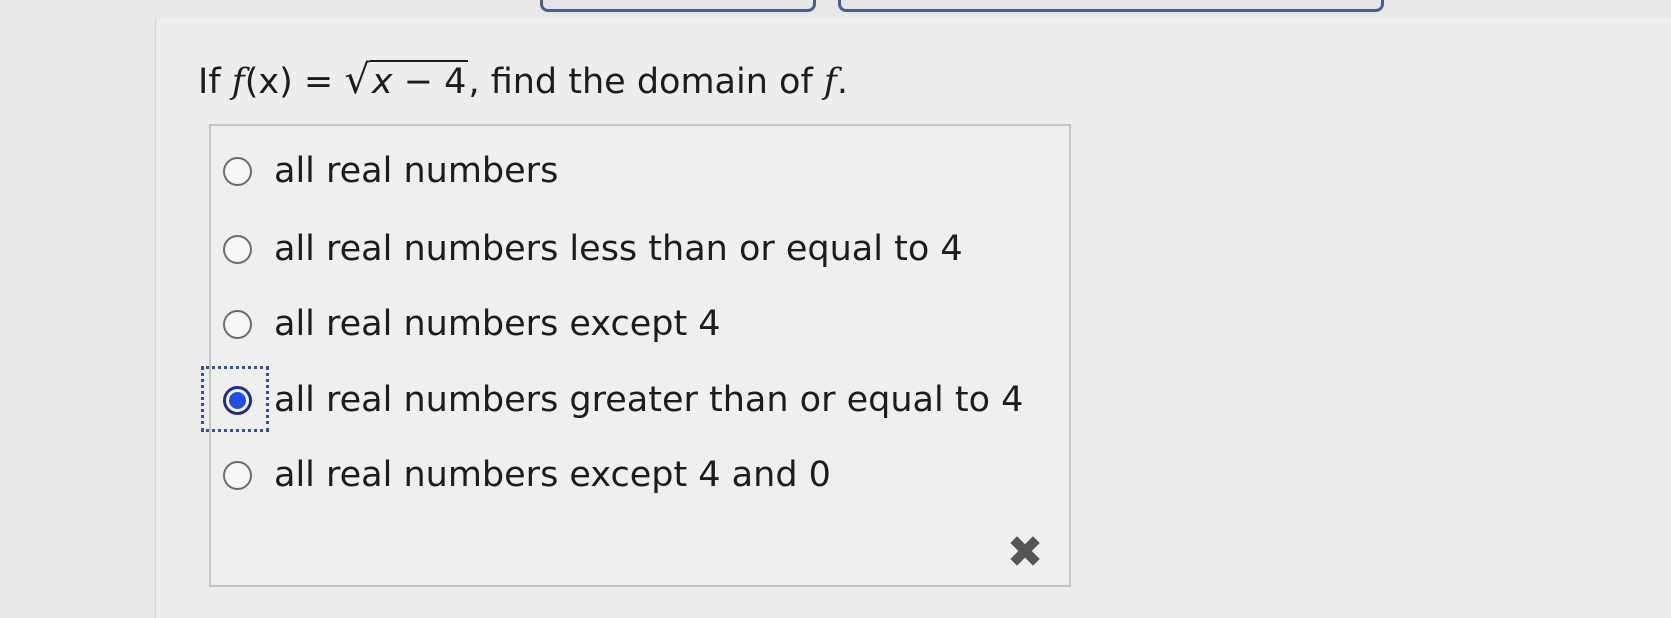 This screenshot has height=618, width=1671. I want to click on focus-ring, so click(235, 399).